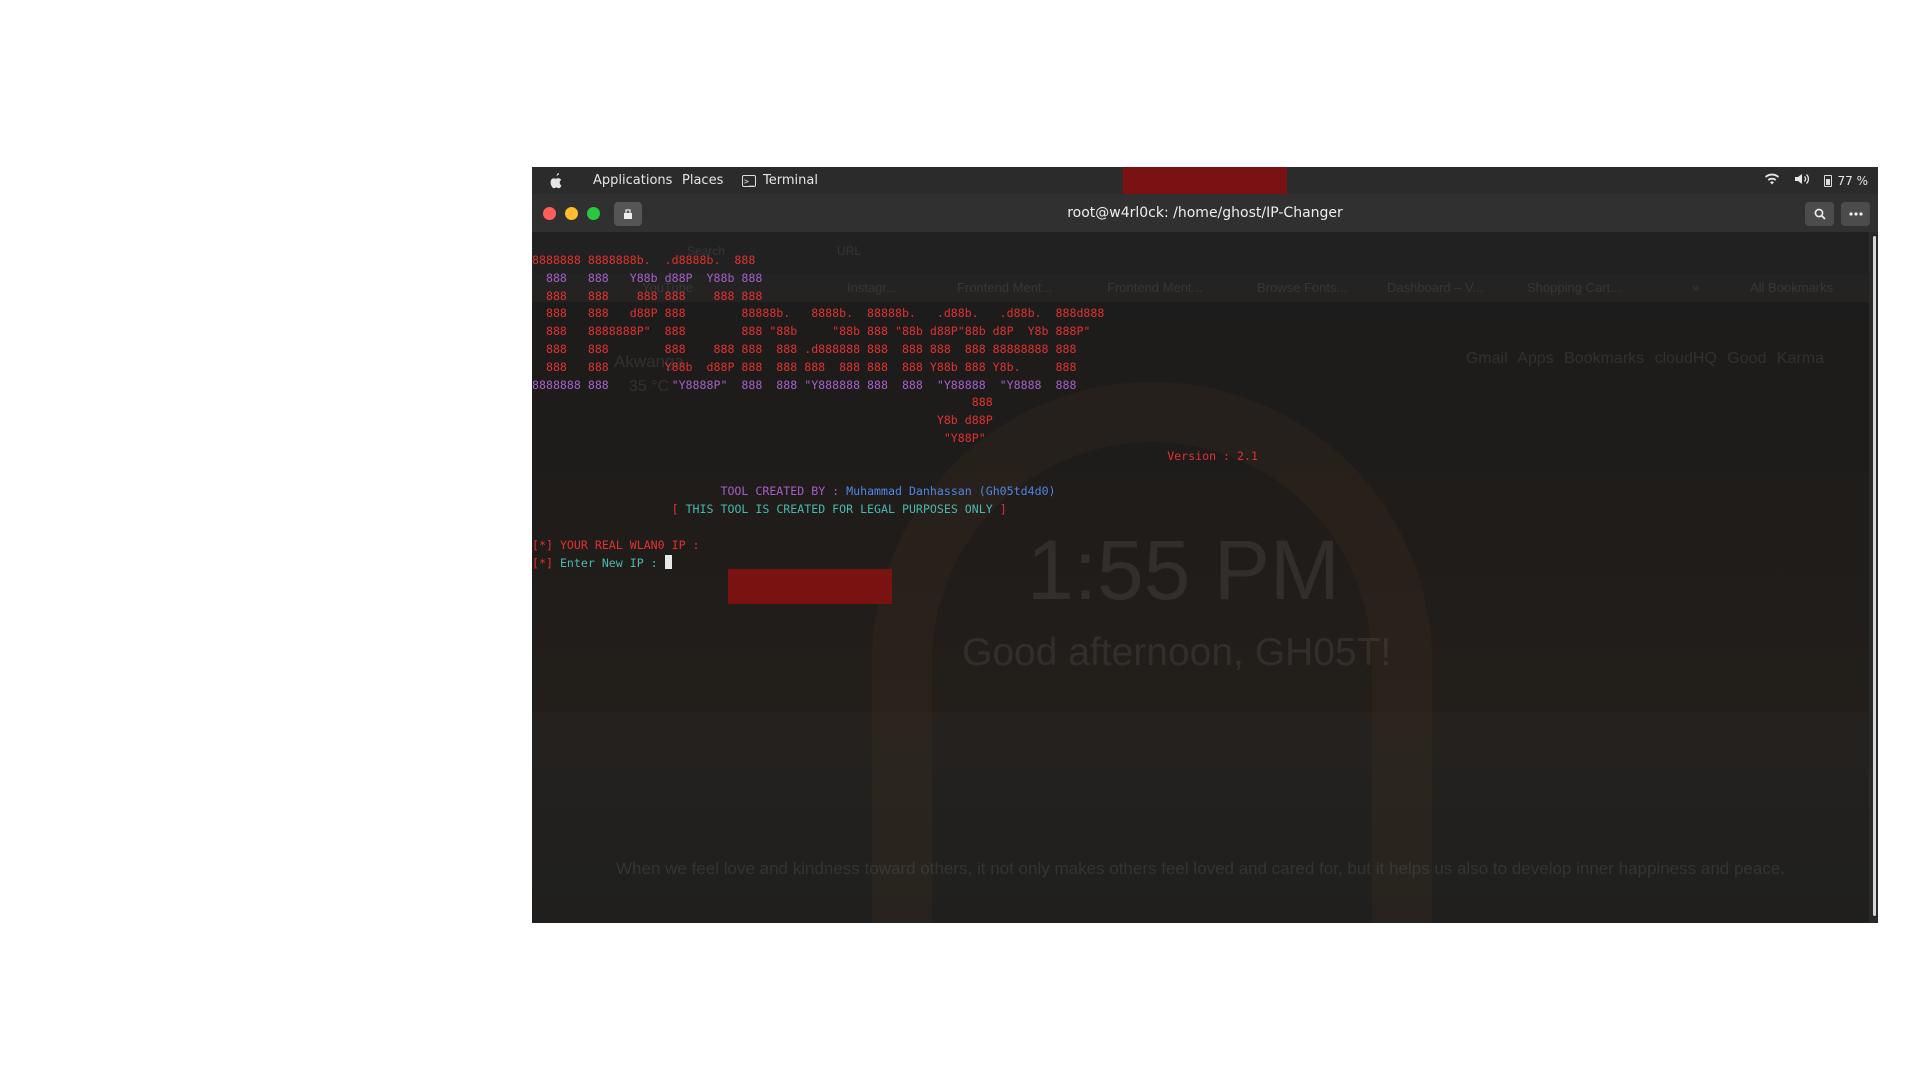 Image resolution: width=1920 pixels, height=1080 pixels. I want to click on wifi-icon, so click(1772, 181).